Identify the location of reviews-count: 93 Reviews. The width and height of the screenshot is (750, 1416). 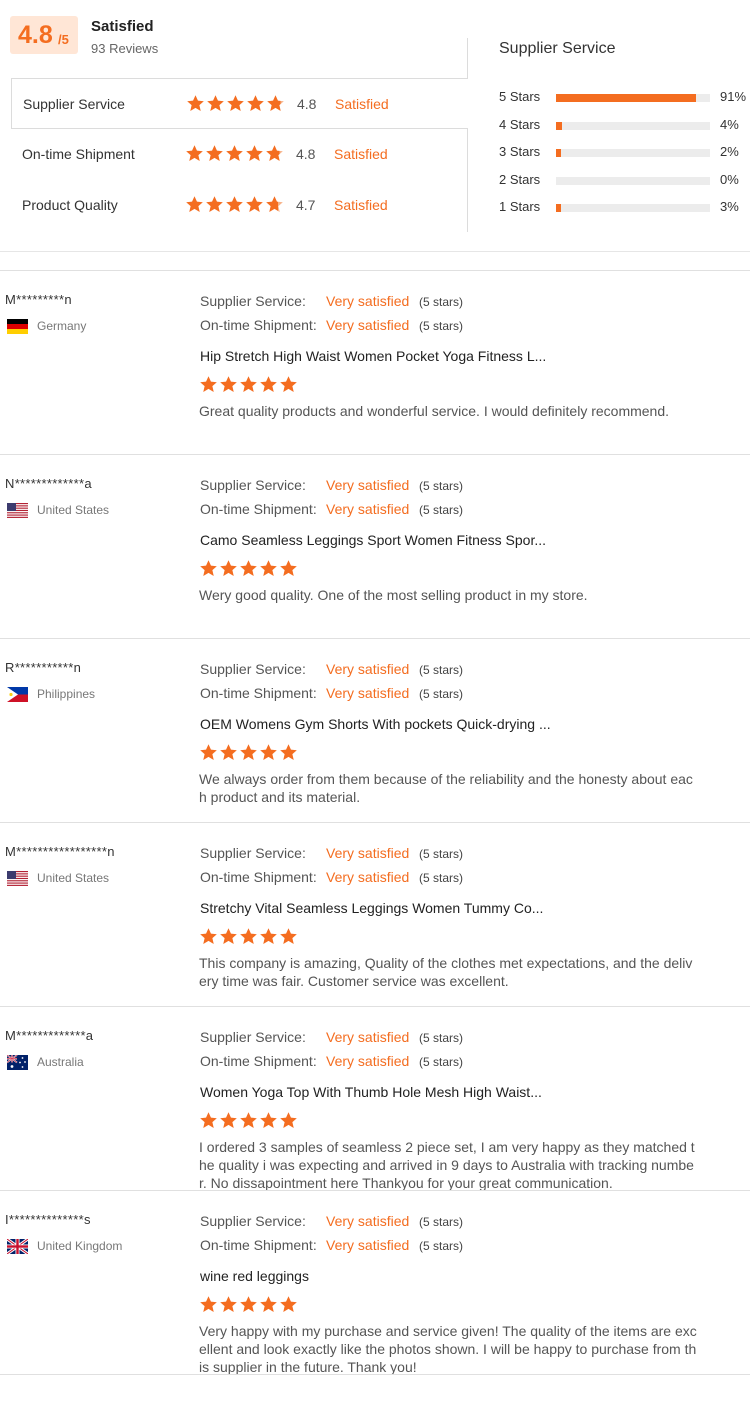
(124, 48).